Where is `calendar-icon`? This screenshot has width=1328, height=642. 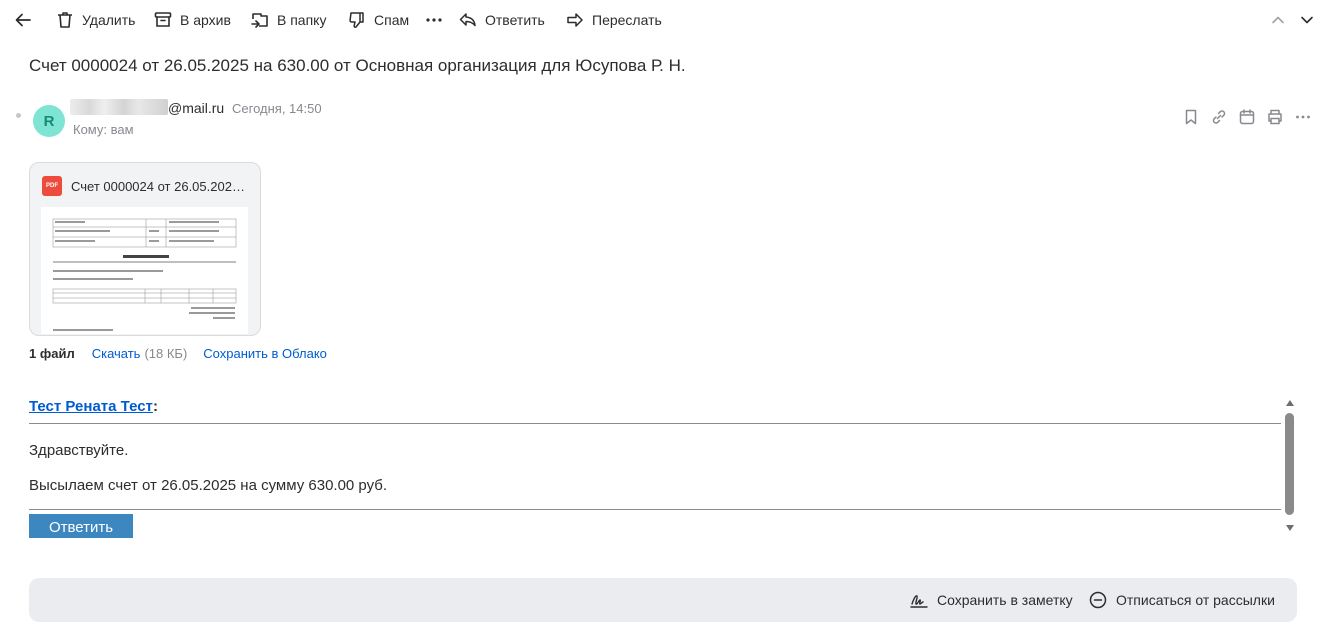 calendar-icon is located at coordinates (1247, 117).